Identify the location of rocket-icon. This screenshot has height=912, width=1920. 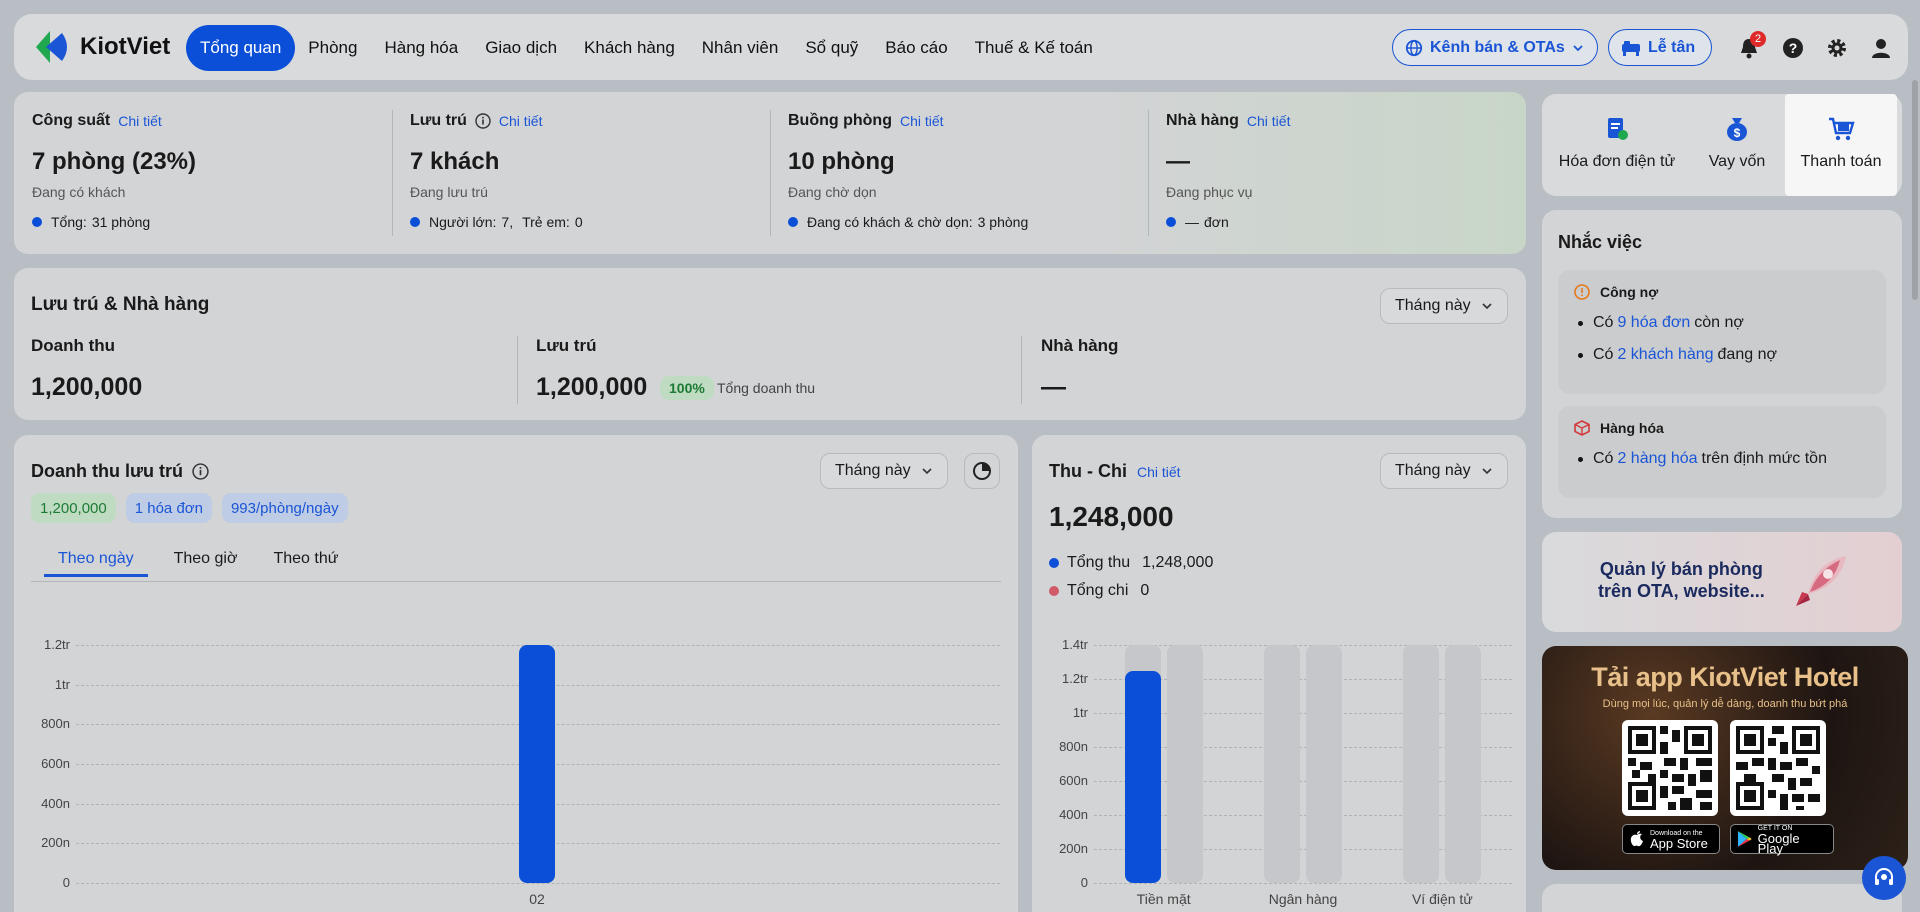
(1821, 581).